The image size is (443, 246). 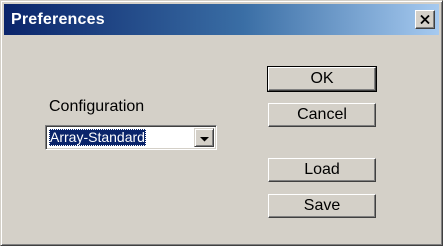 I want to click on cancel-button: Cancel, so click(x=322, y=115).